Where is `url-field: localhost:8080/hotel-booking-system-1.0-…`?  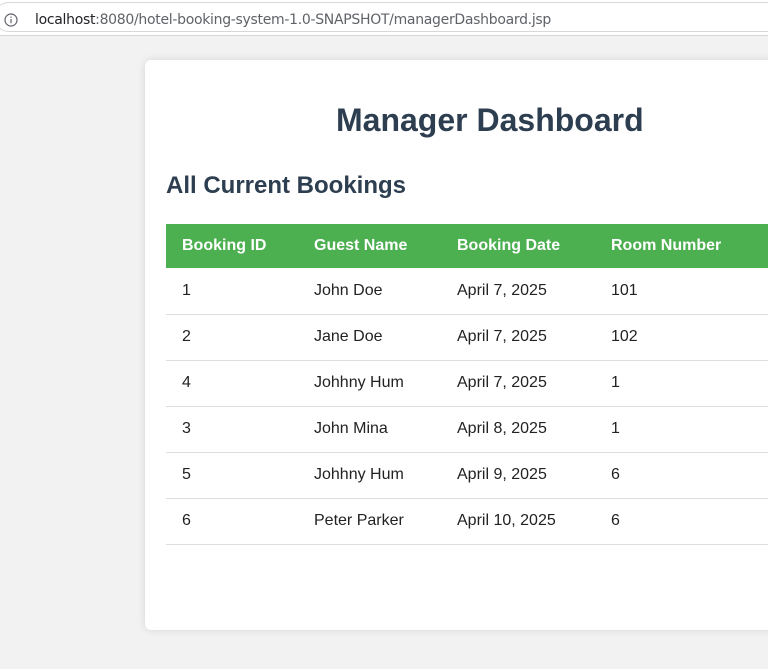
url-field: localhost:8080/hotel-booking-system-1.0-… is located at coordinates (384, 17).